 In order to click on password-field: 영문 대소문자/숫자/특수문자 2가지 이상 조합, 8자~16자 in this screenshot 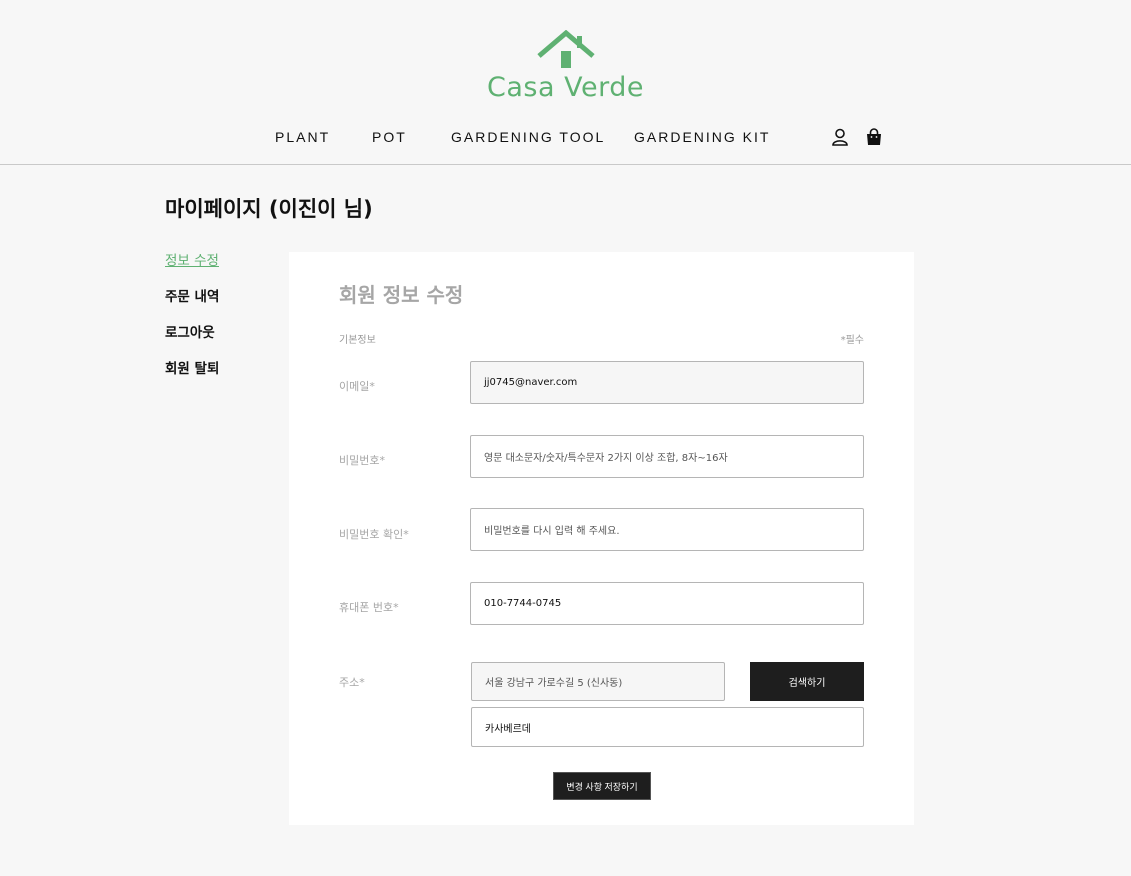, I will do `click(667, 456)`.